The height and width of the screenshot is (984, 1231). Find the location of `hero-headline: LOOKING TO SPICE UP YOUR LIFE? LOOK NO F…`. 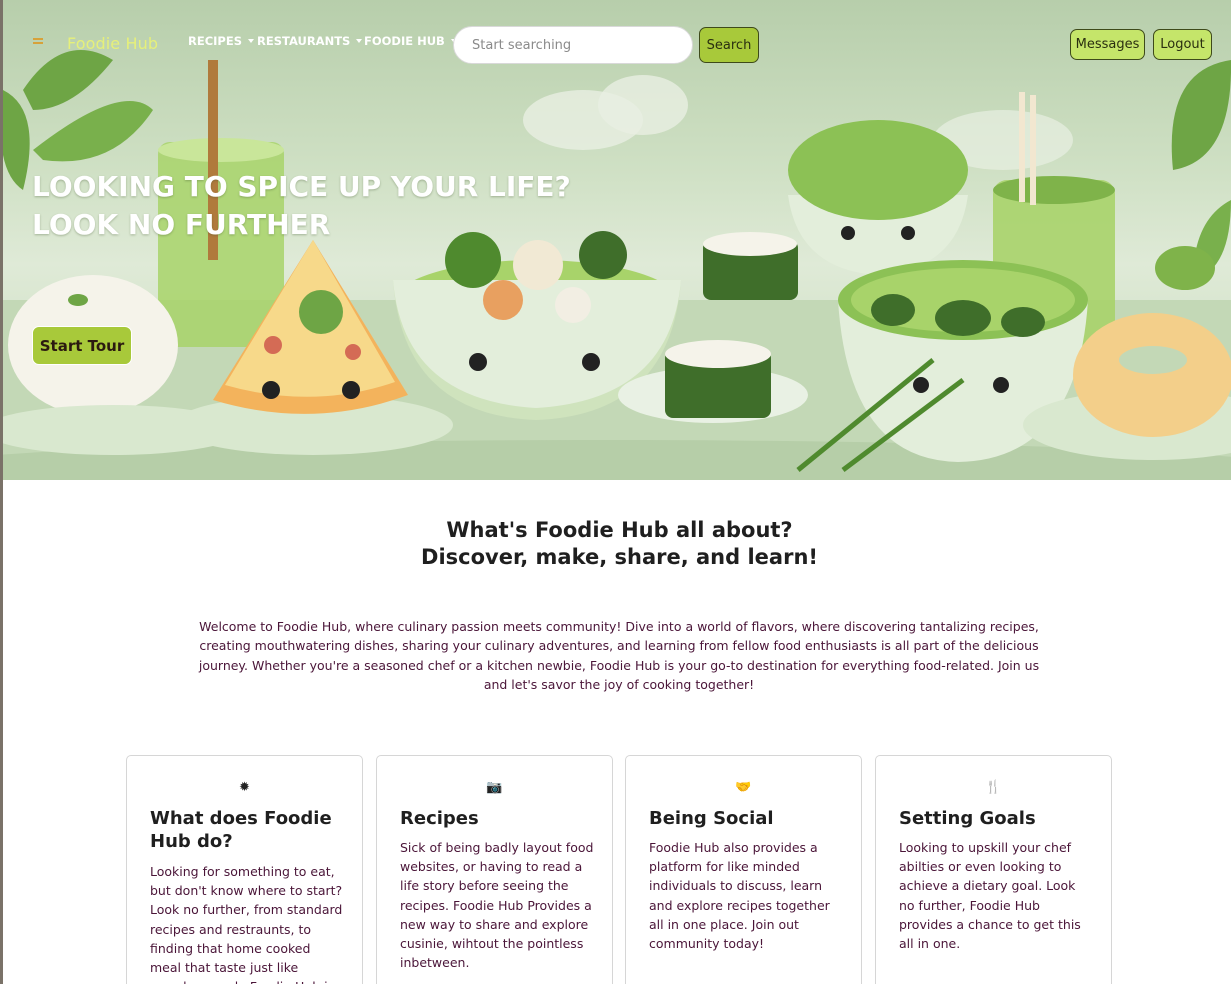

hero-headline: LOOKING TO SPICE UP YOUR LIFE? LOOK NO F… is located at coordinates (301, 206).